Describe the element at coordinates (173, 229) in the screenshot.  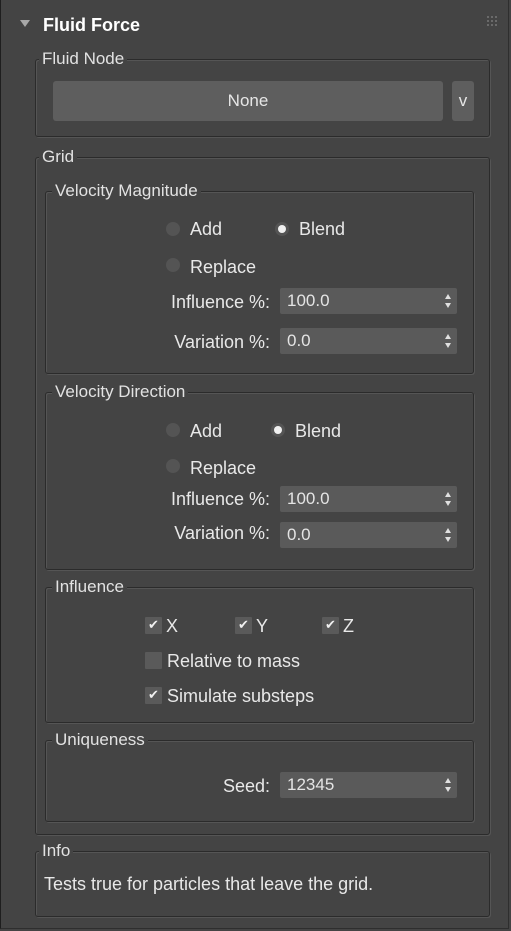
I see `vm-add-radio` at that location.